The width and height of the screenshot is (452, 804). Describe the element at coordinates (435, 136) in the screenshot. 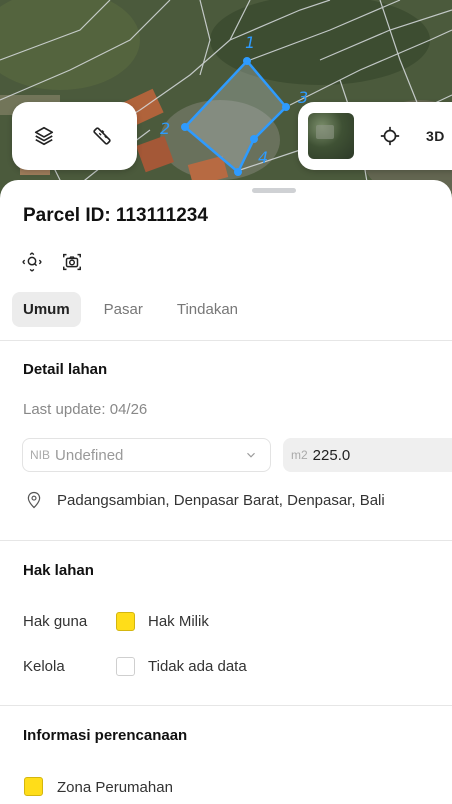

I see `toggle-3d-button: 3D` at that location.